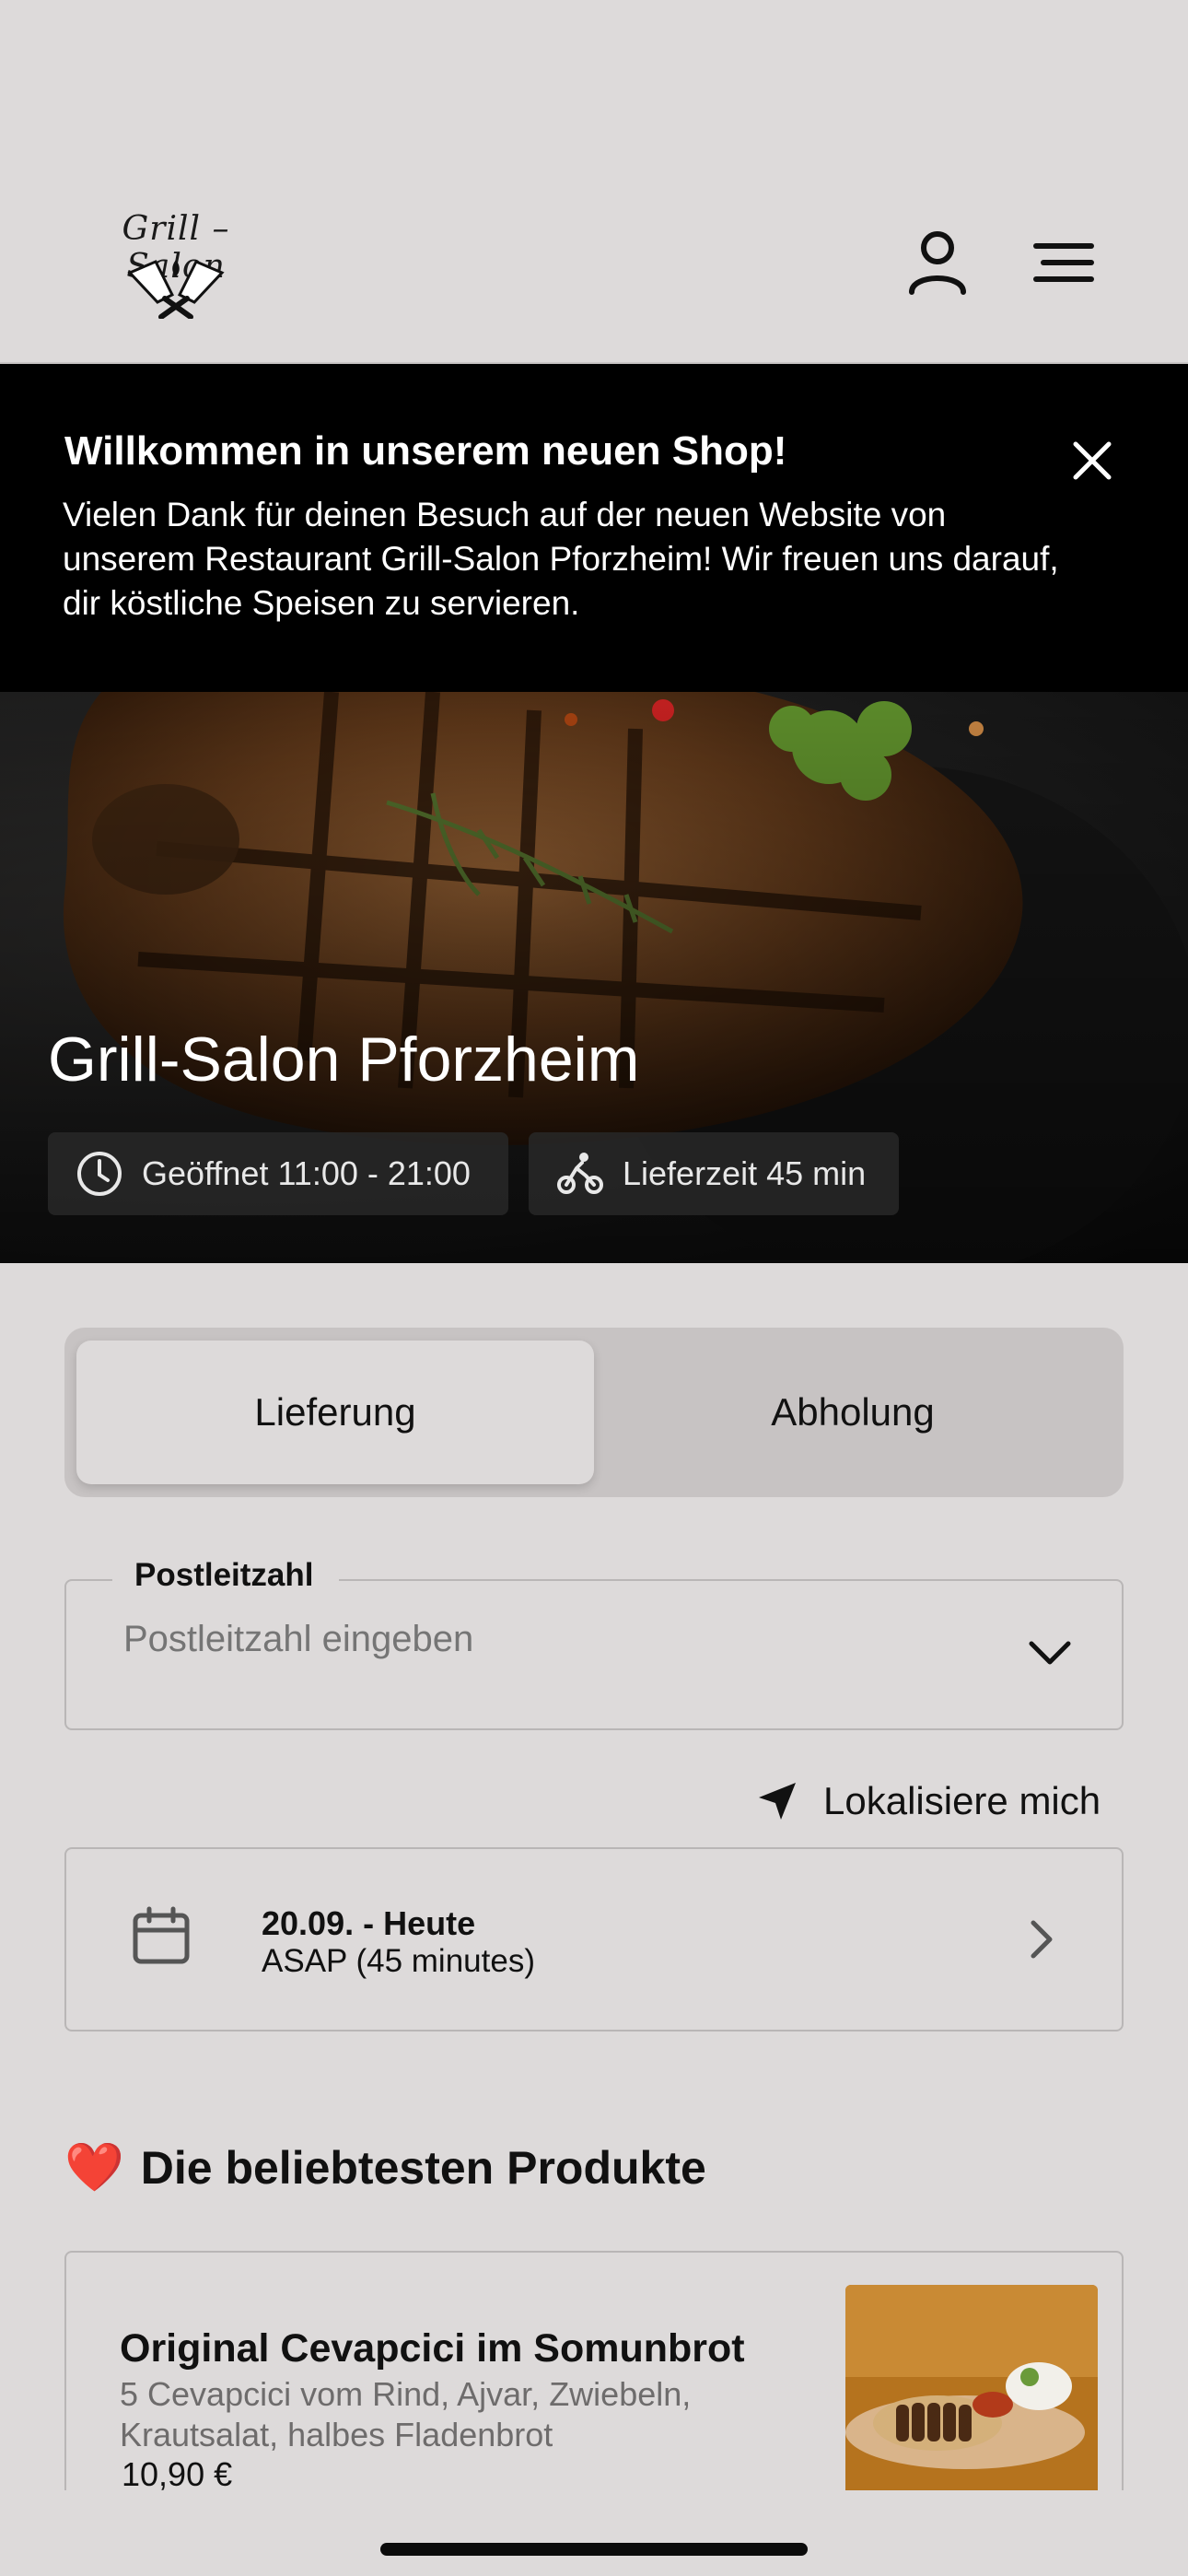  What do you see at coordinates (423, 2167) in the screenshot?
I see `section-title-text: Die beliebtesten Produkte` at bounding box center [423, 2167].